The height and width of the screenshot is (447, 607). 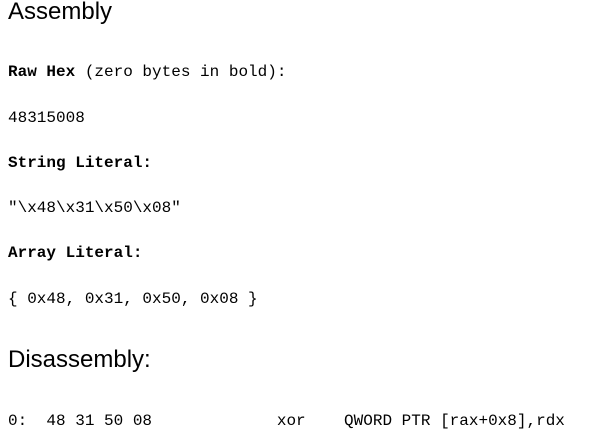 What do you see at coordinates (75, 253) in the screenshot?
I see `array-literal-label: Array Literal:` at bounding box center [75, 253].